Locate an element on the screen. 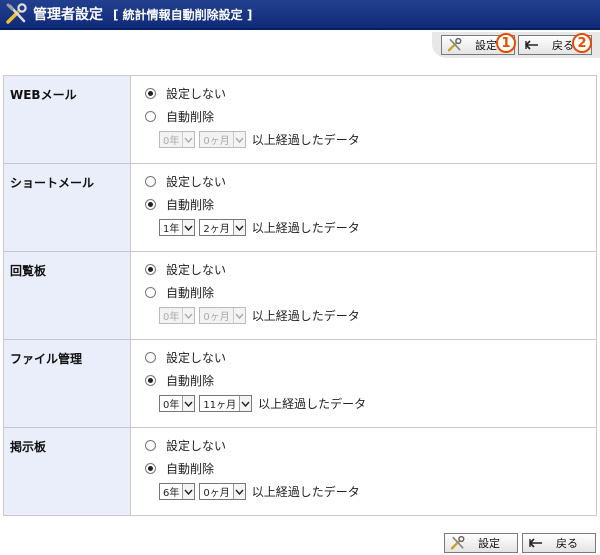  back-button-bottom: 戻る is located at coordinates (559, 543).